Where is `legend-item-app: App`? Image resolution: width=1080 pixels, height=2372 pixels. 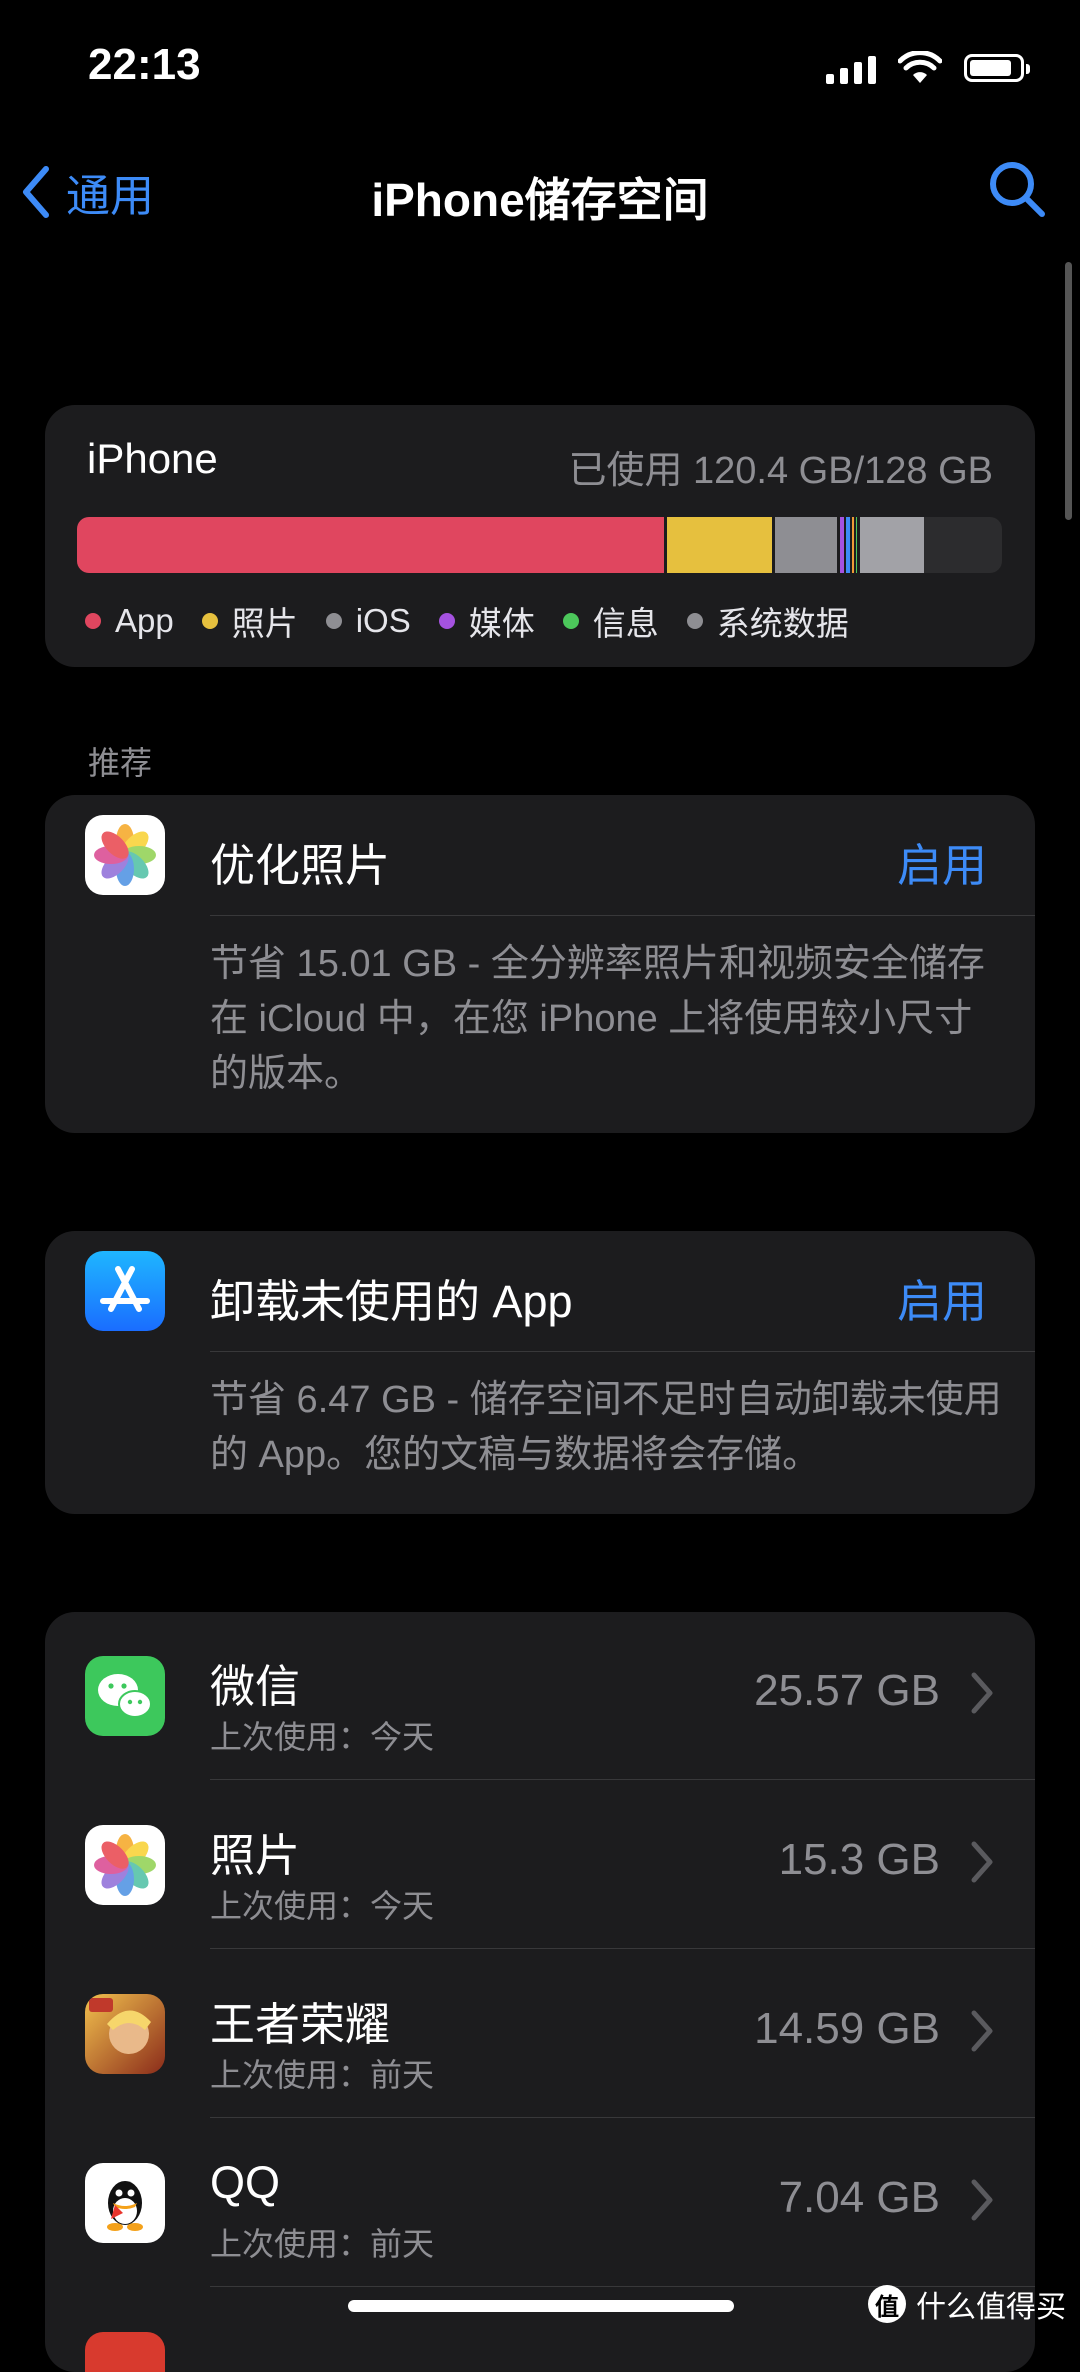
legend-item-app: App is located at coordinates (129, 621).